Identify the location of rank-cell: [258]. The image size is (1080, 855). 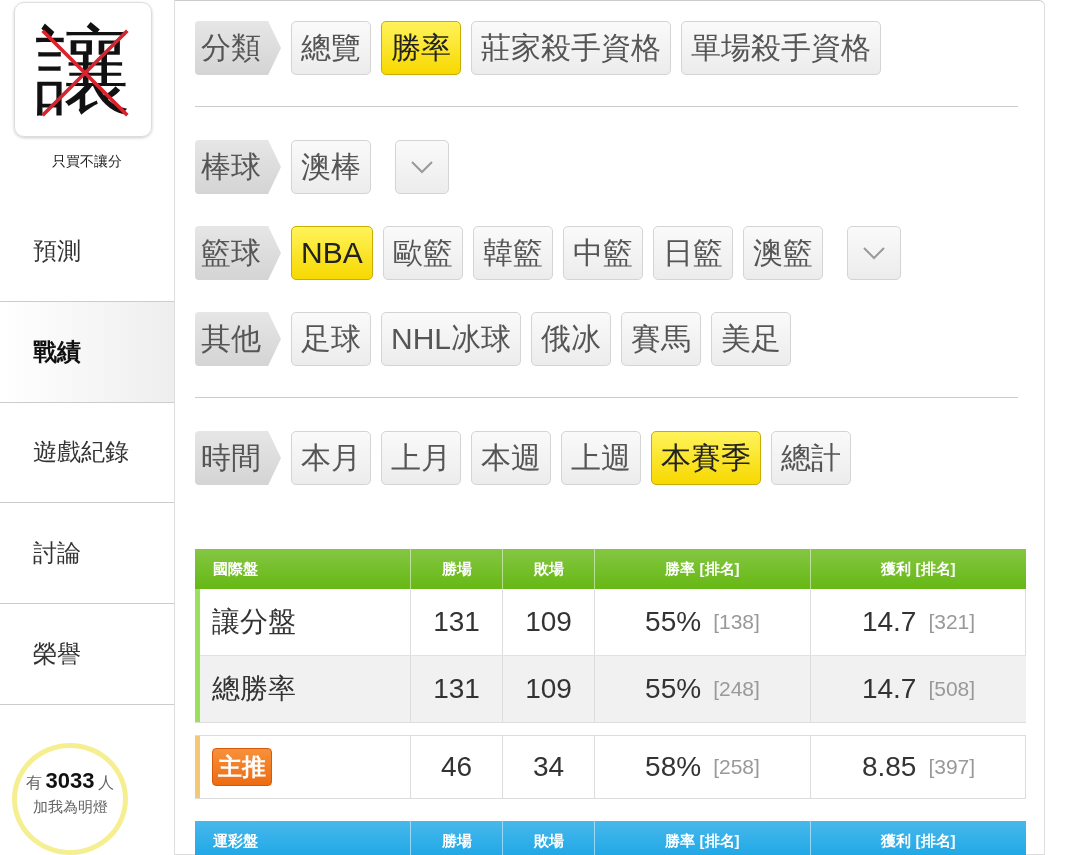
(736, 767).